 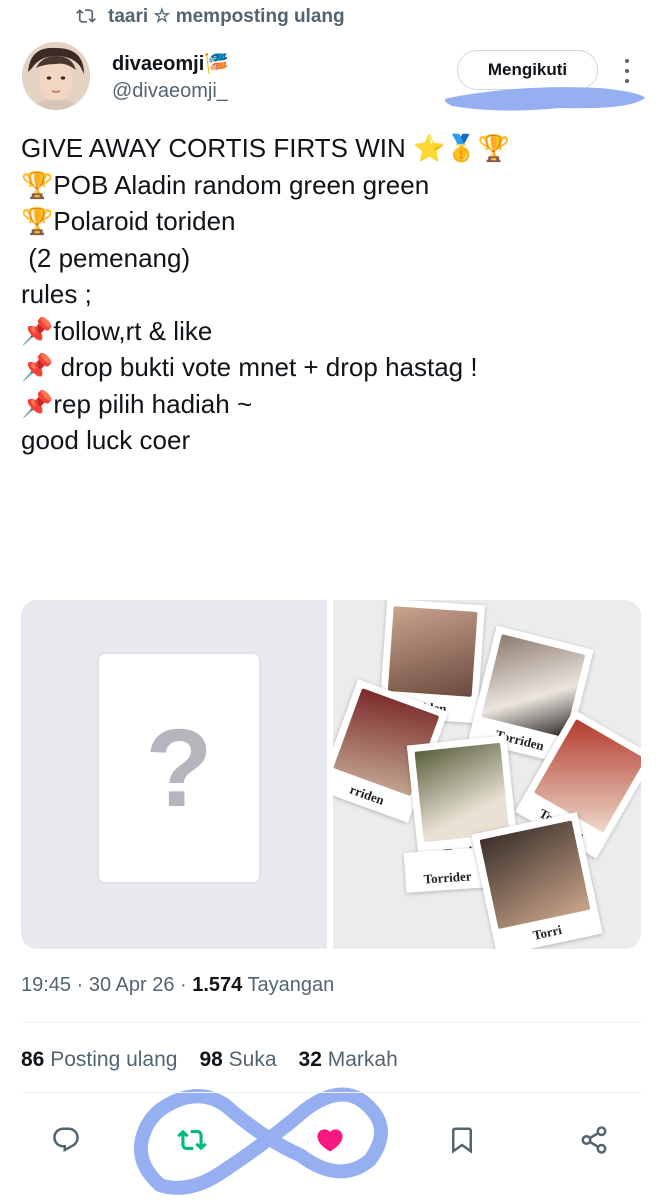 I want to click on repost-icon, so click(x=86, y=16).